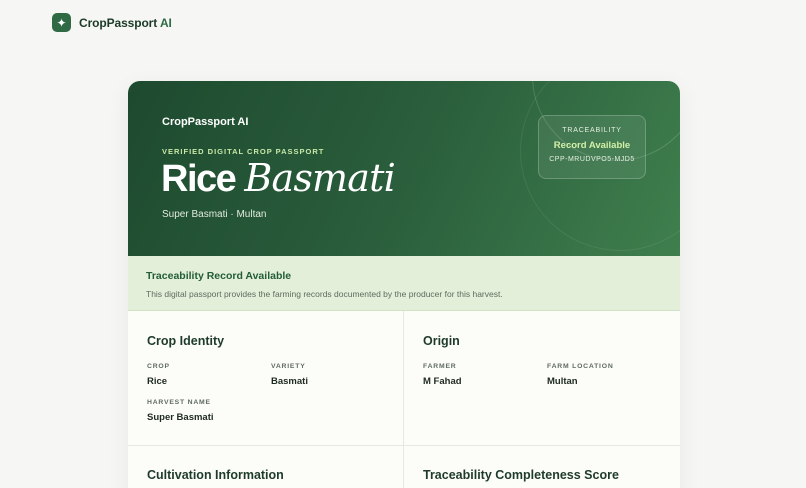 Image resolution: width=806 pixels, height=488 pixels. I want to click on brand-name: CropPassport, so click(118, 22).